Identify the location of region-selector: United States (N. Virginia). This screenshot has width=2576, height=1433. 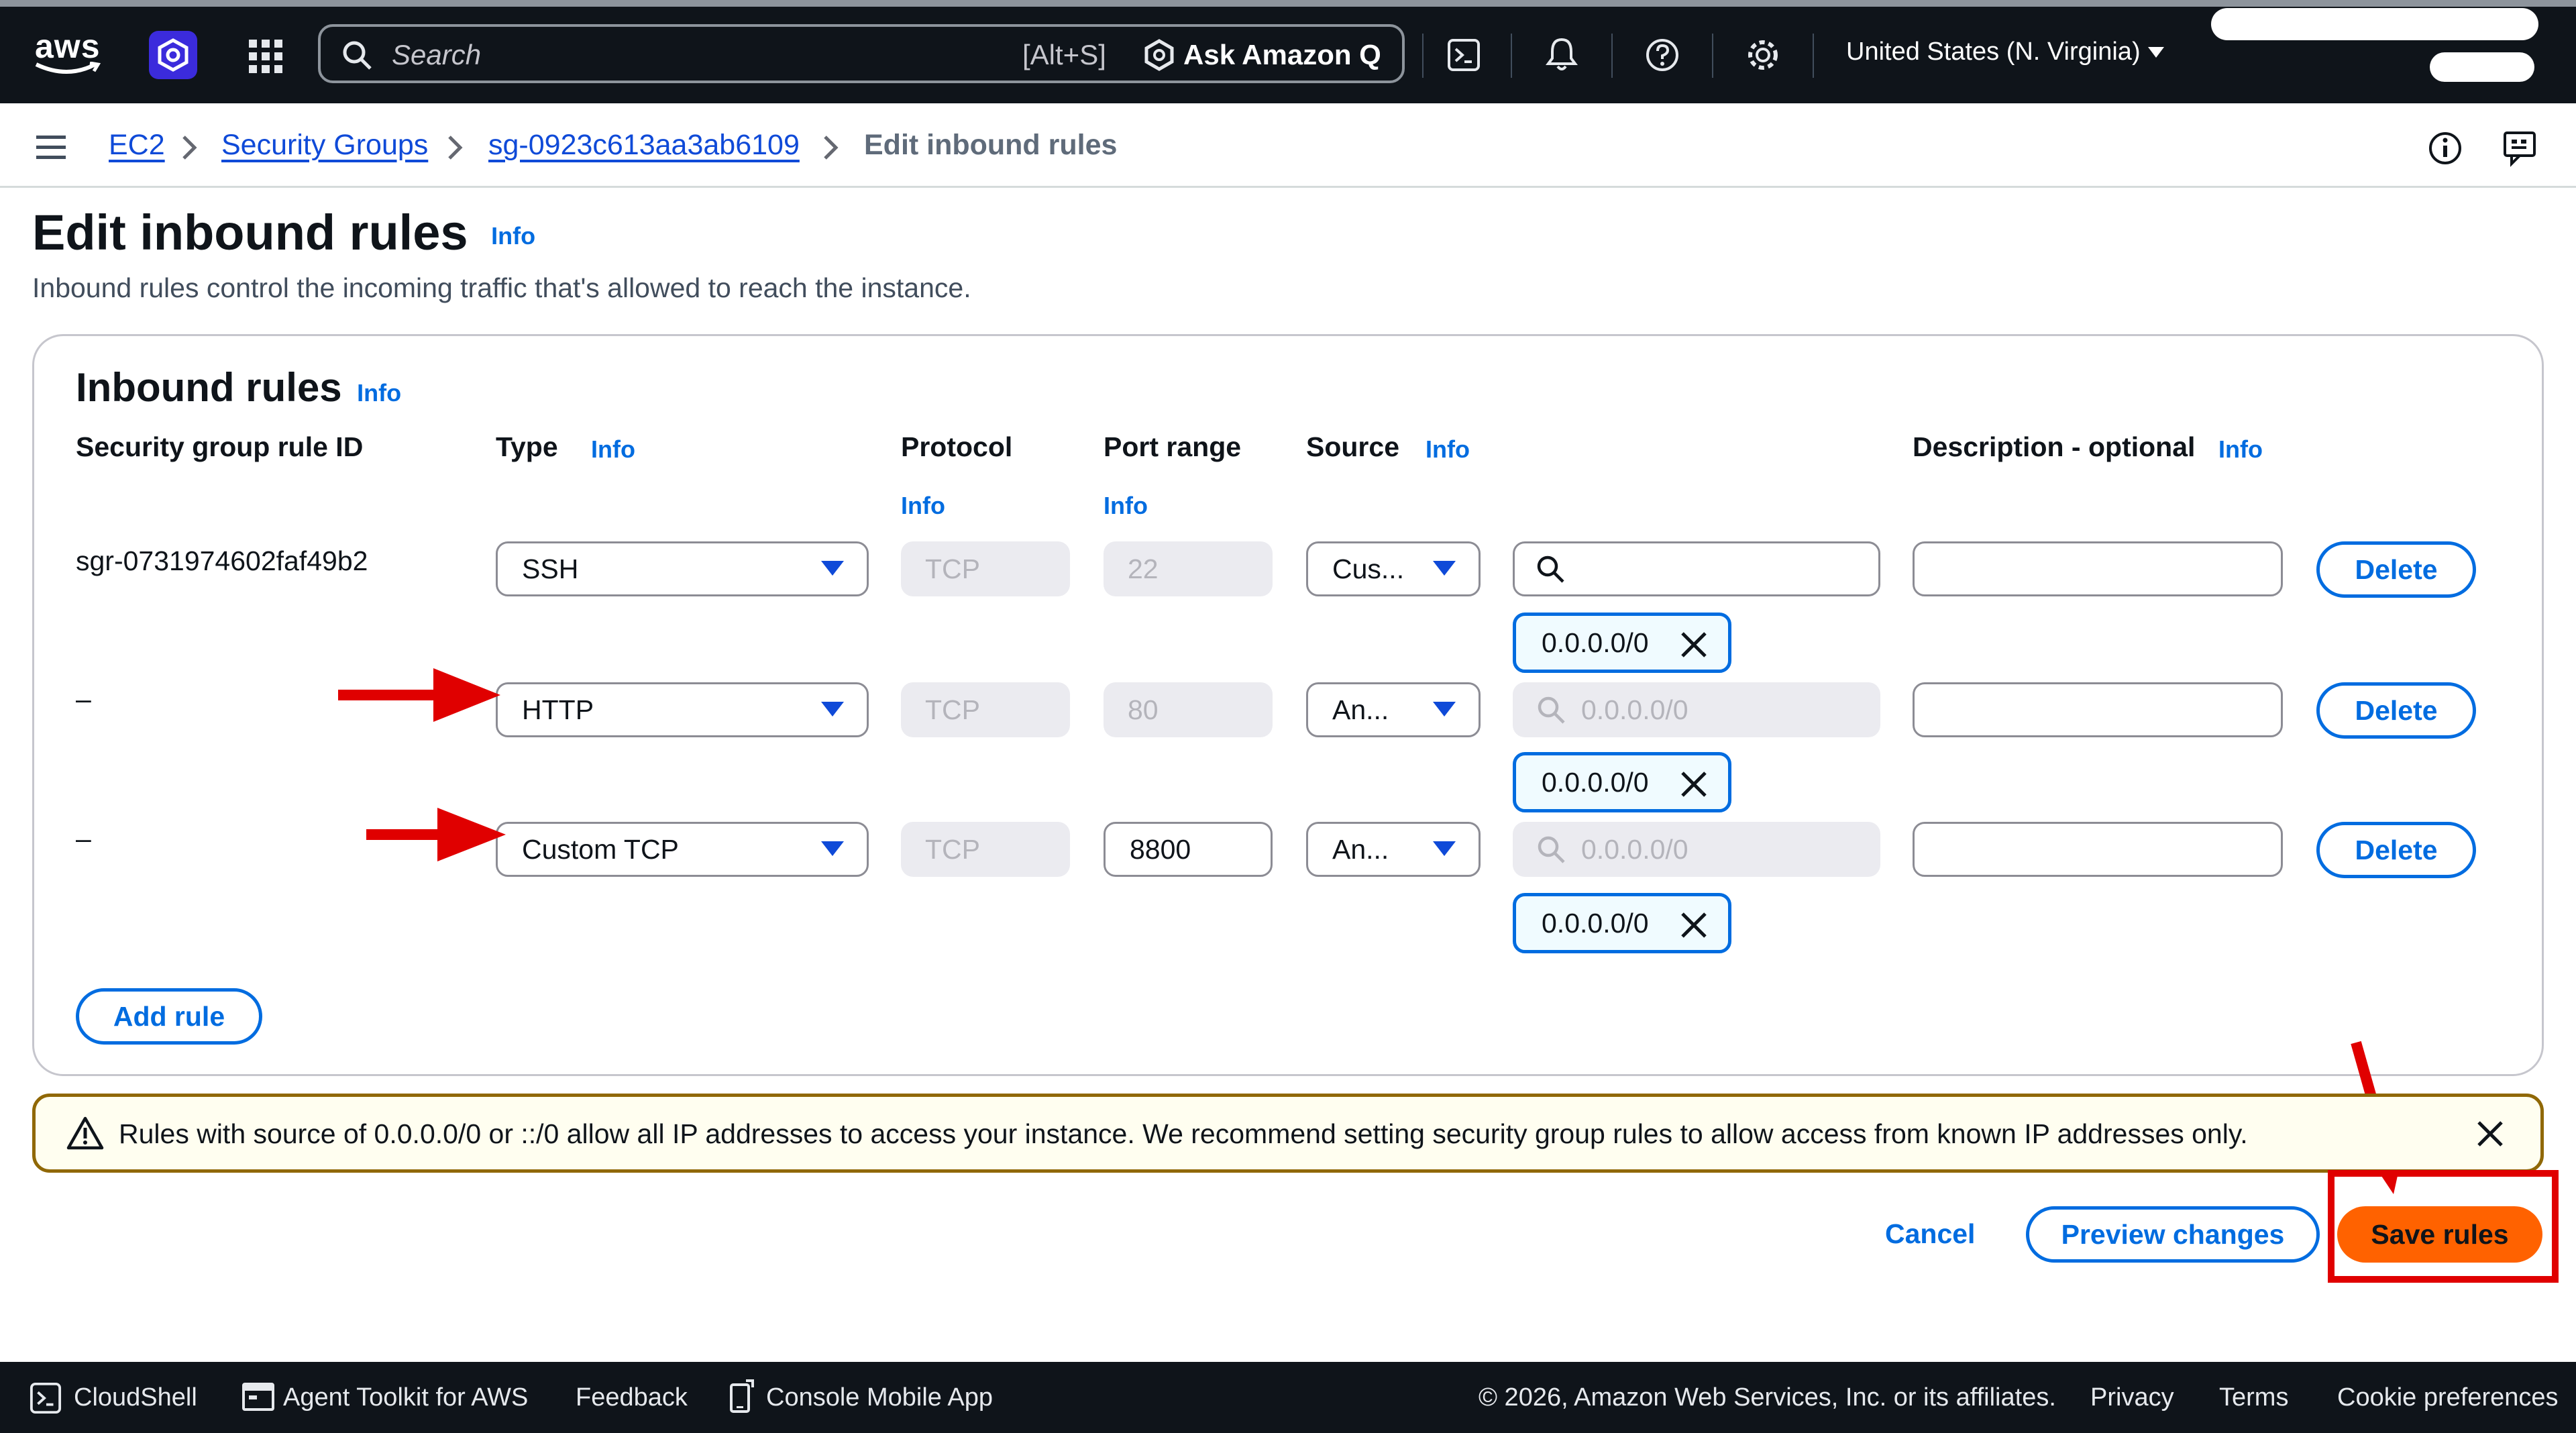
(2007, 56).